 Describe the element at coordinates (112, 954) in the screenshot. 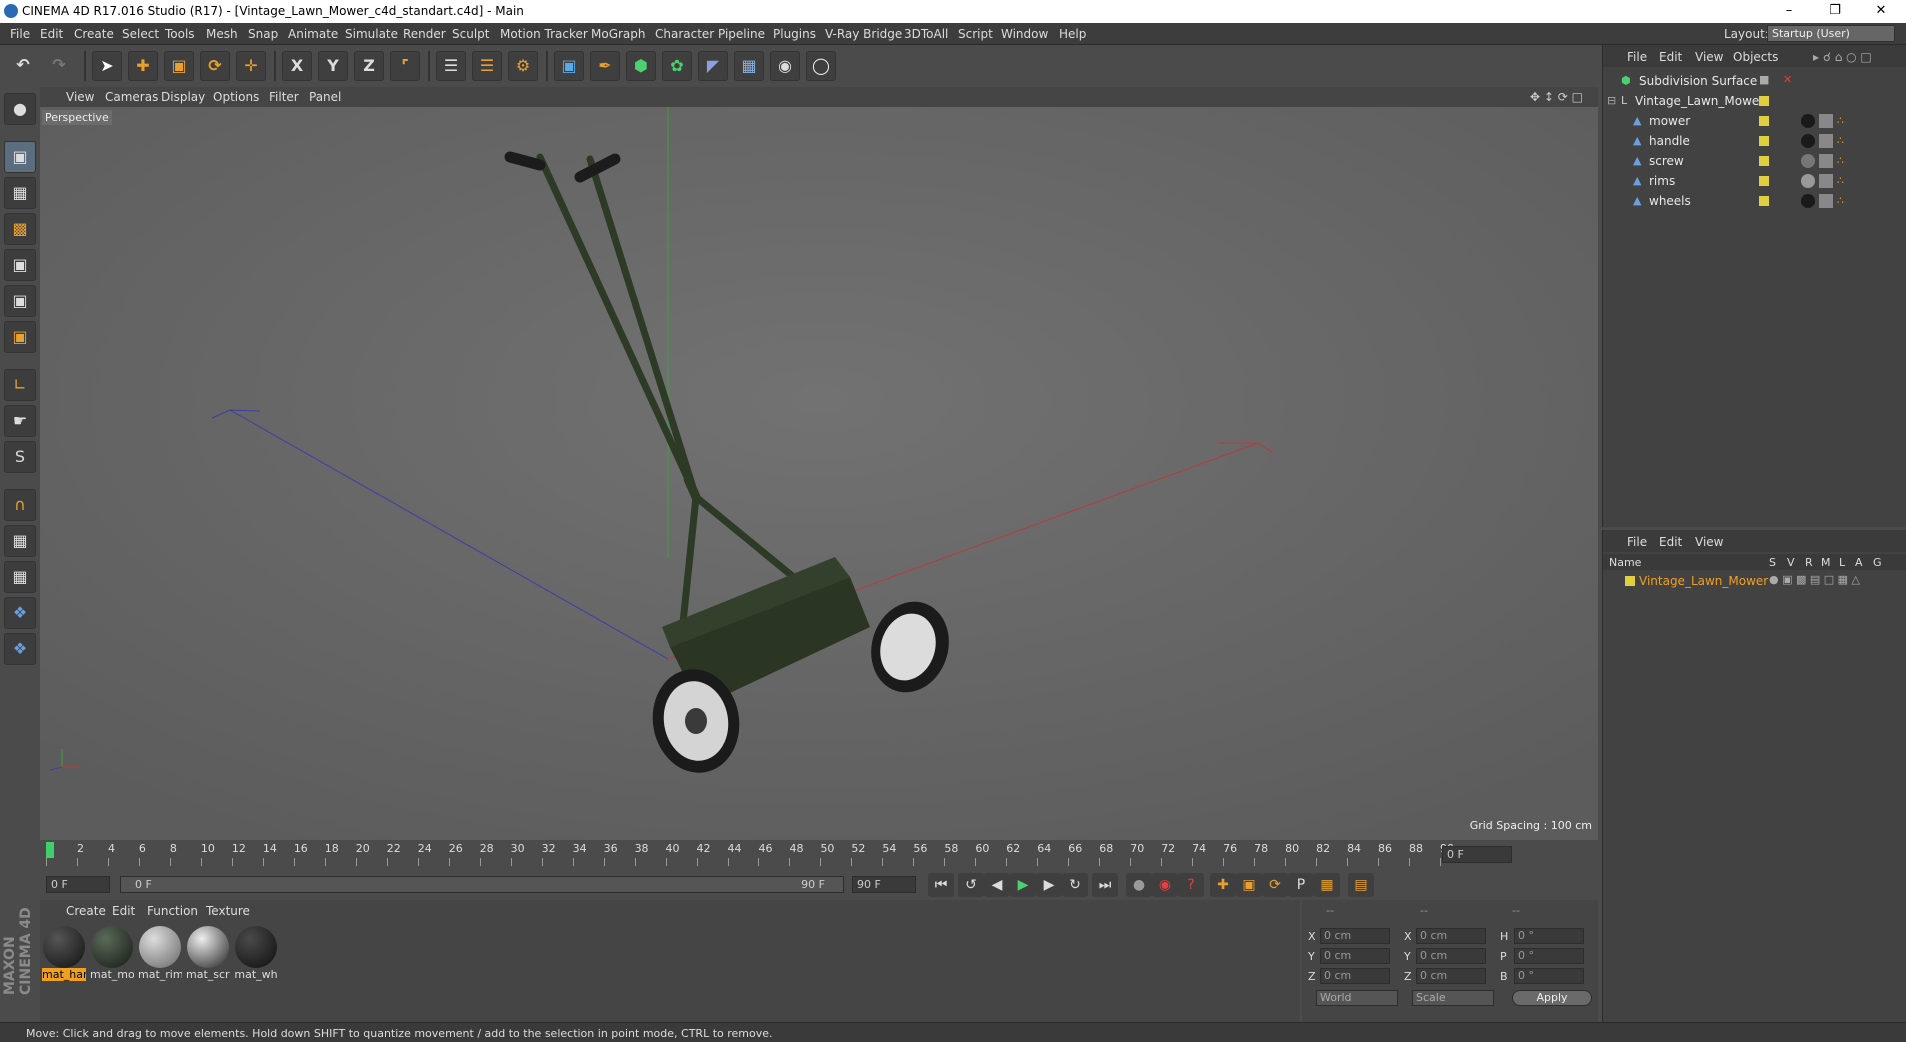

I see `material-swatch: mat_mo` at that location.